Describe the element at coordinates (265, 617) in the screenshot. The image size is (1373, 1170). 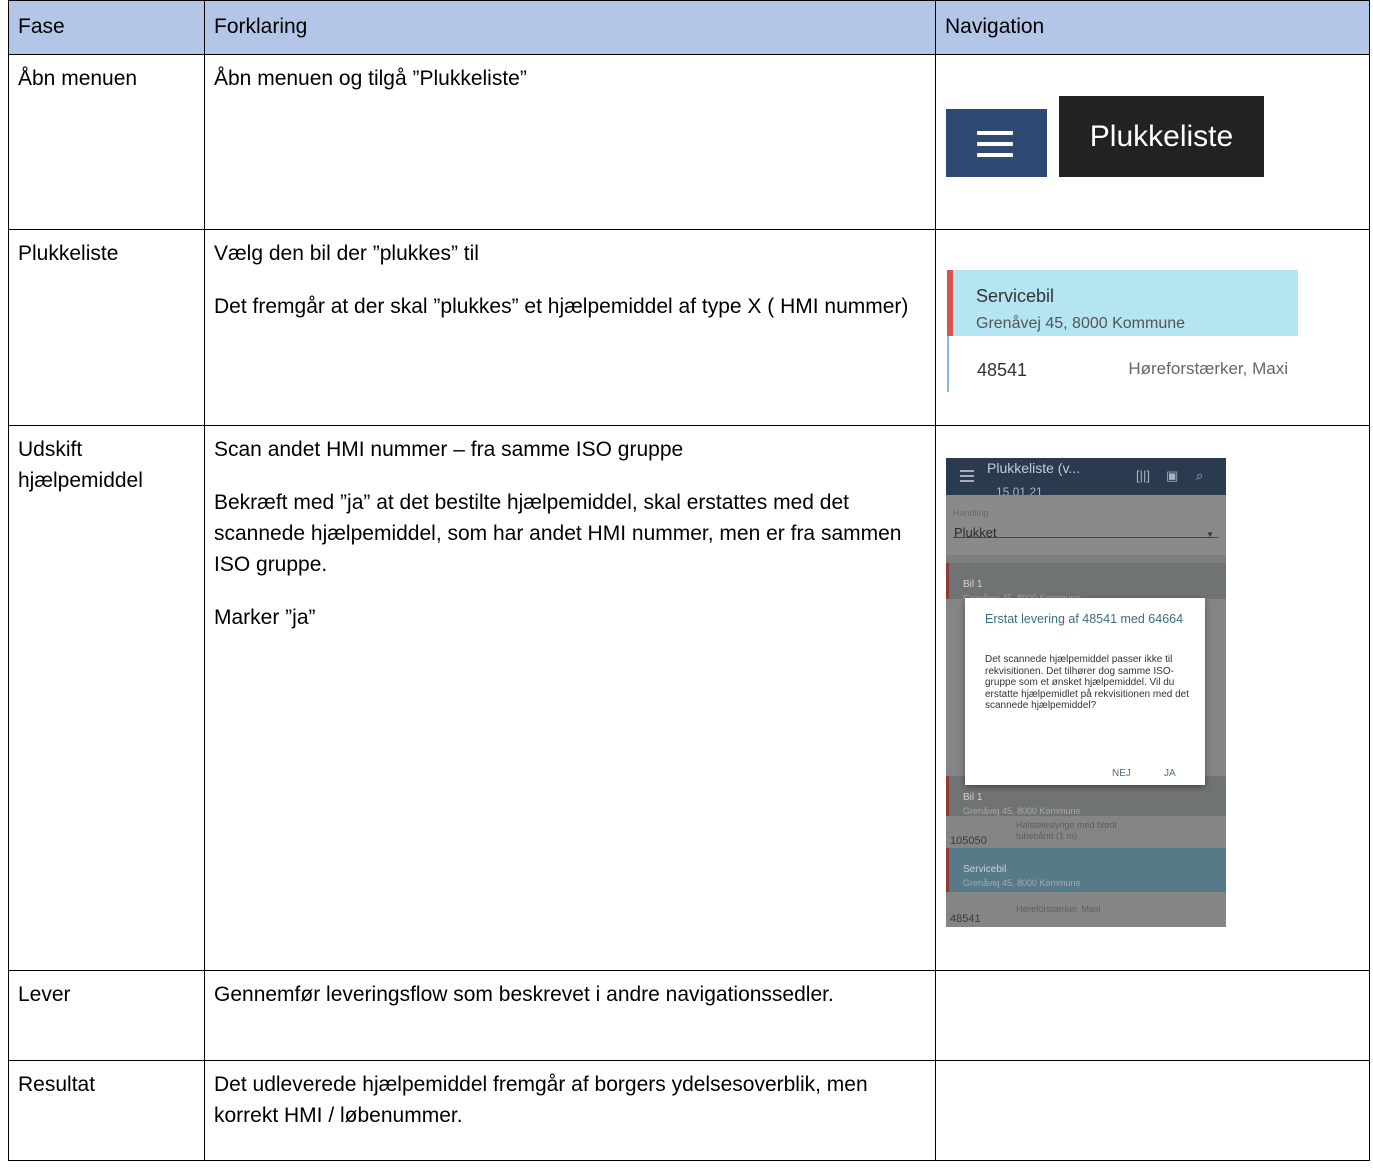
I see `explanation-text: Marker ”ja”` at that location.